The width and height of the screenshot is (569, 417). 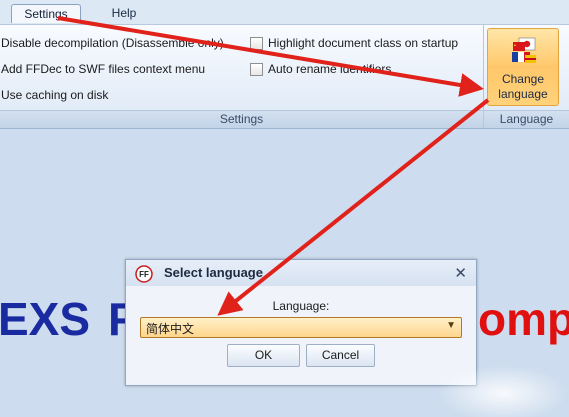 I want to click on language-select: 简体中文 ▼, so click(x=301, y=327).